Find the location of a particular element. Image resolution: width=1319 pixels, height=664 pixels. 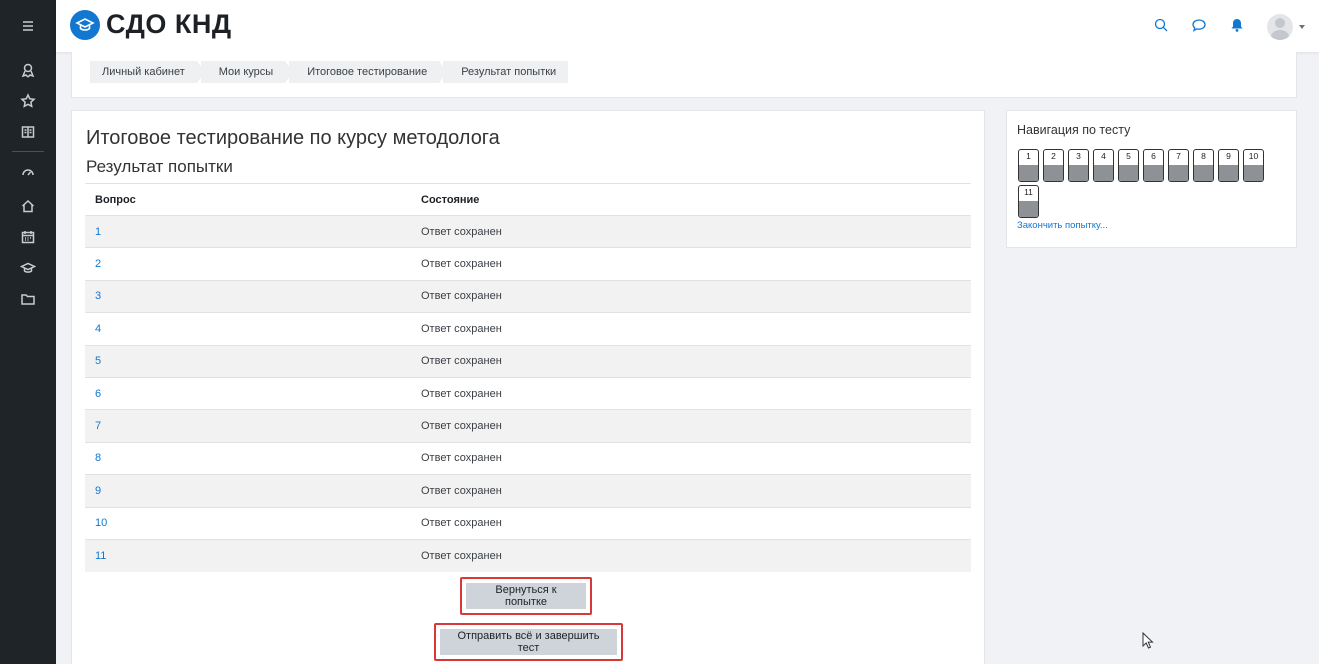

header-actions is located at coordinates (1229, 27).